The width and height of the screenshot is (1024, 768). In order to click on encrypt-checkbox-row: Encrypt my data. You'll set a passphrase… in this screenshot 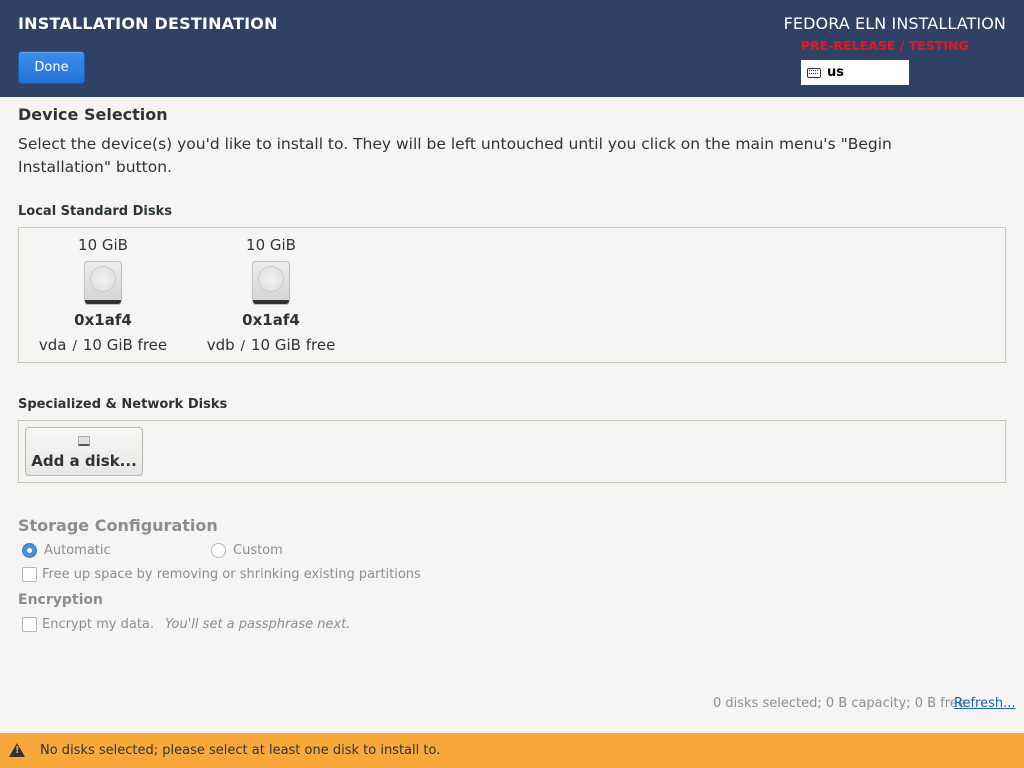, I will do `click(186, 624)`.